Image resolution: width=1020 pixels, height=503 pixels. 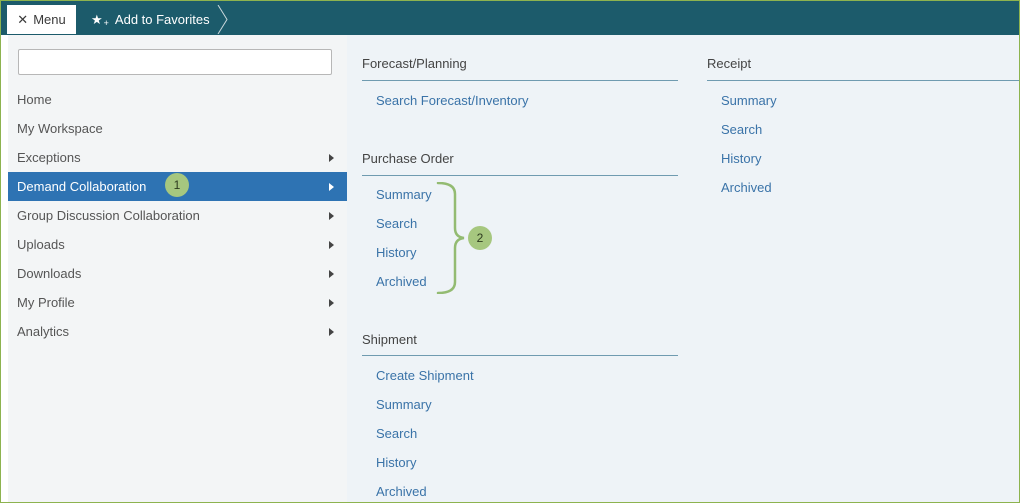 I want to click on callout-badge-2: 2, so click(x=480, y=238).